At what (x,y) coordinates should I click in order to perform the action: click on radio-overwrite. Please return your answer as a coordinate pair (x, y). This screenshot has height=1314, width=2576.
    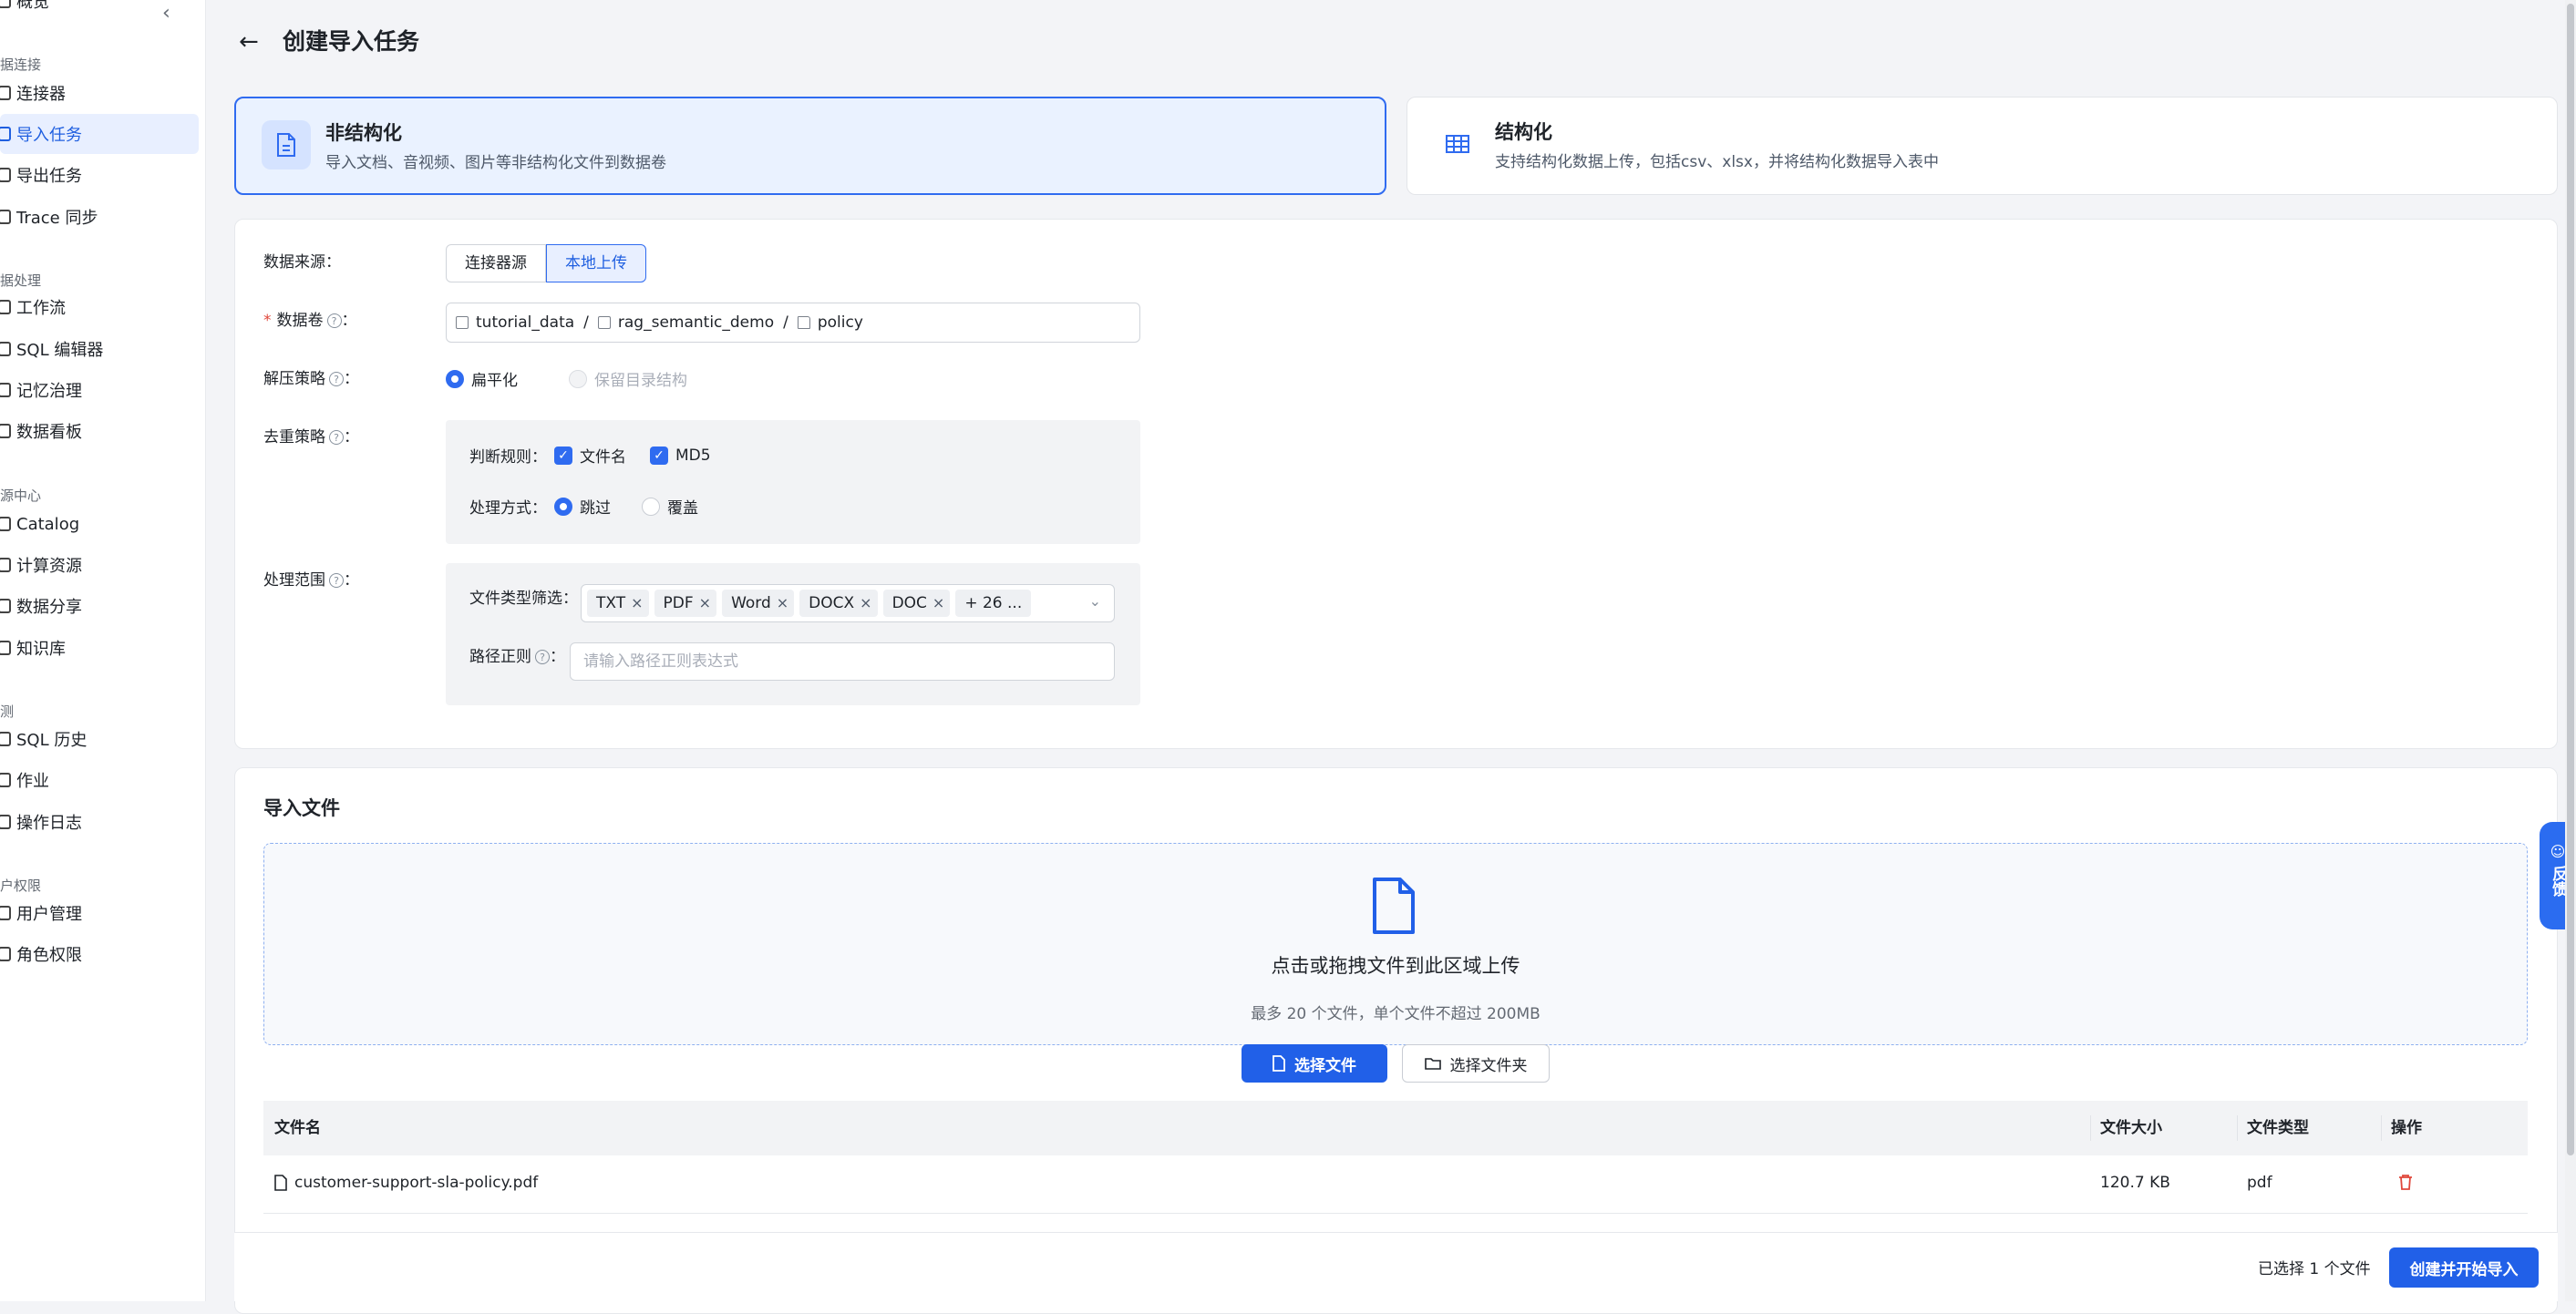
    Looking at the image, I should click on (651, 506).